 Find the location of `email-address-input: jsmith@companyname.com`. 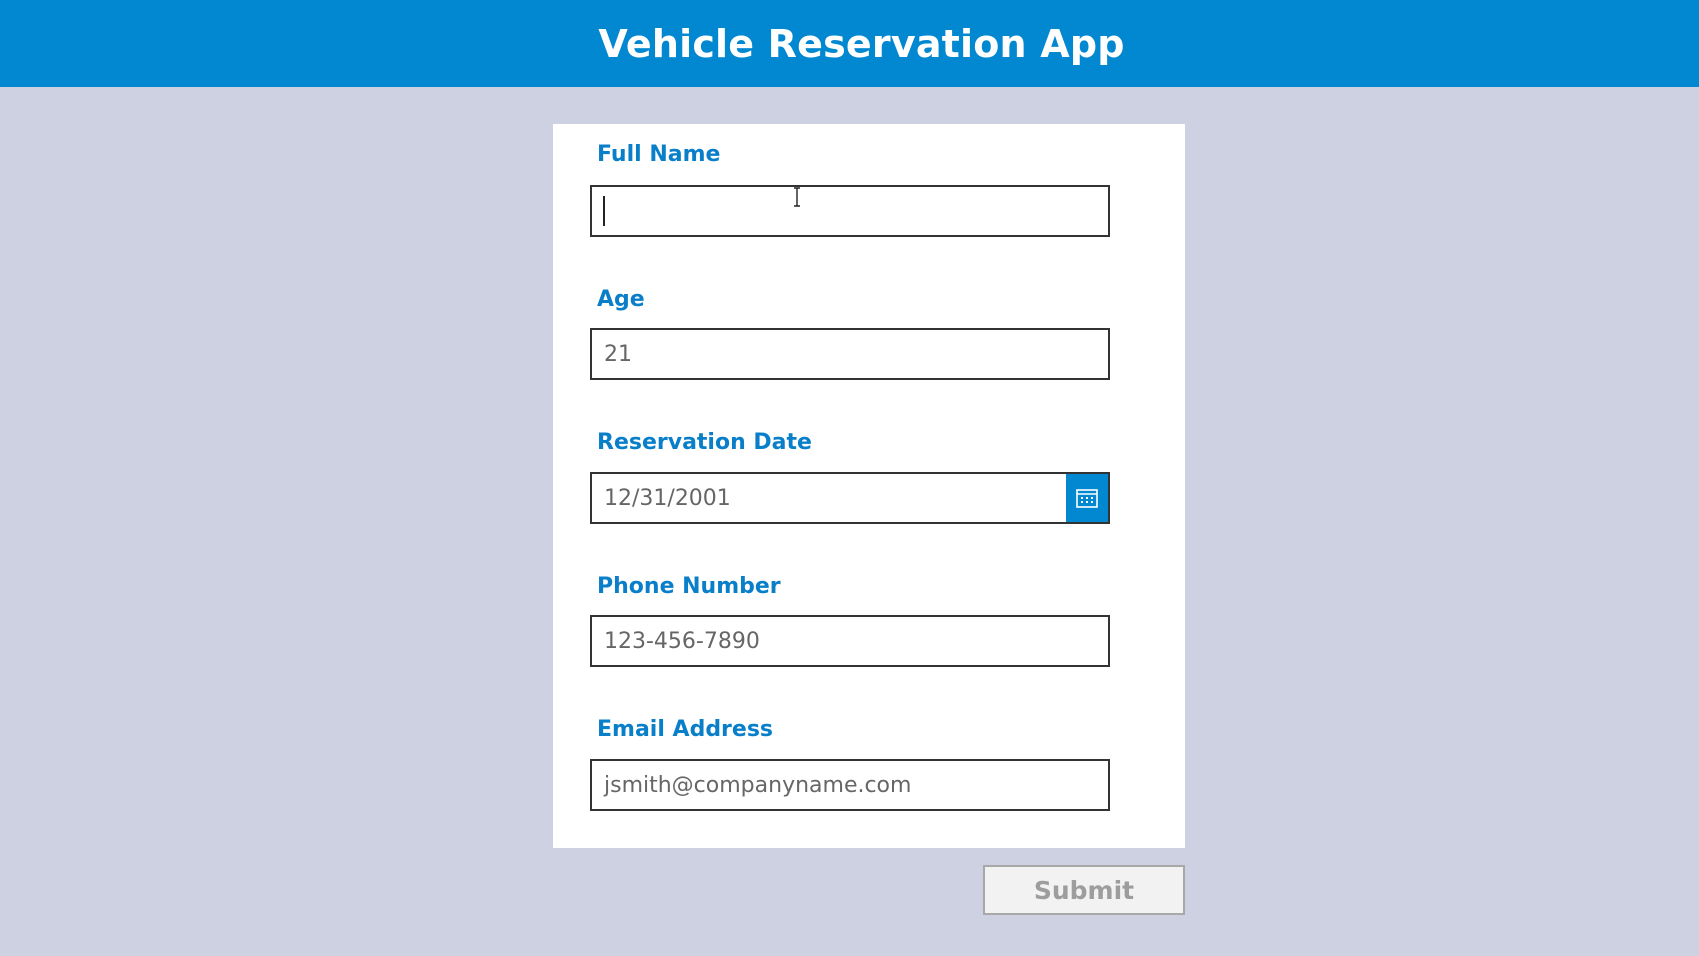

email-address-input: jsmith@companyname.com is located at coordinates (850, 785).